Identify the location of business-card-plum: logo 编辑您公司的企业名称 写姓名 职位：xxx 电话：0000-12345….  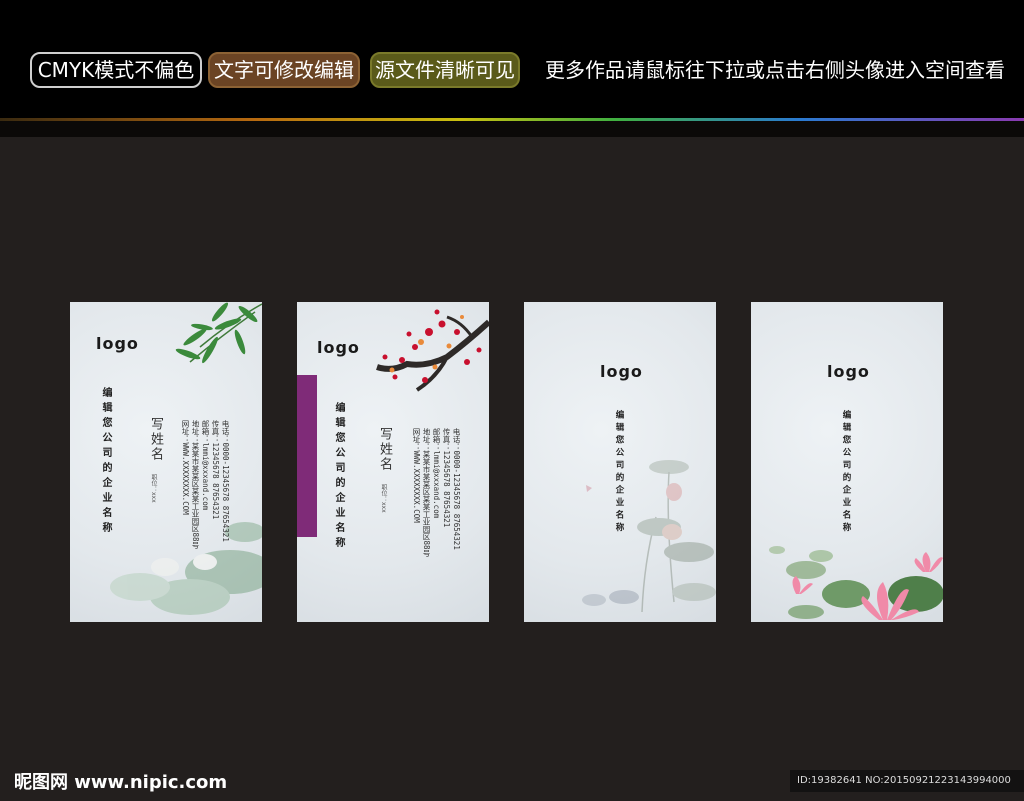
(393, 462).